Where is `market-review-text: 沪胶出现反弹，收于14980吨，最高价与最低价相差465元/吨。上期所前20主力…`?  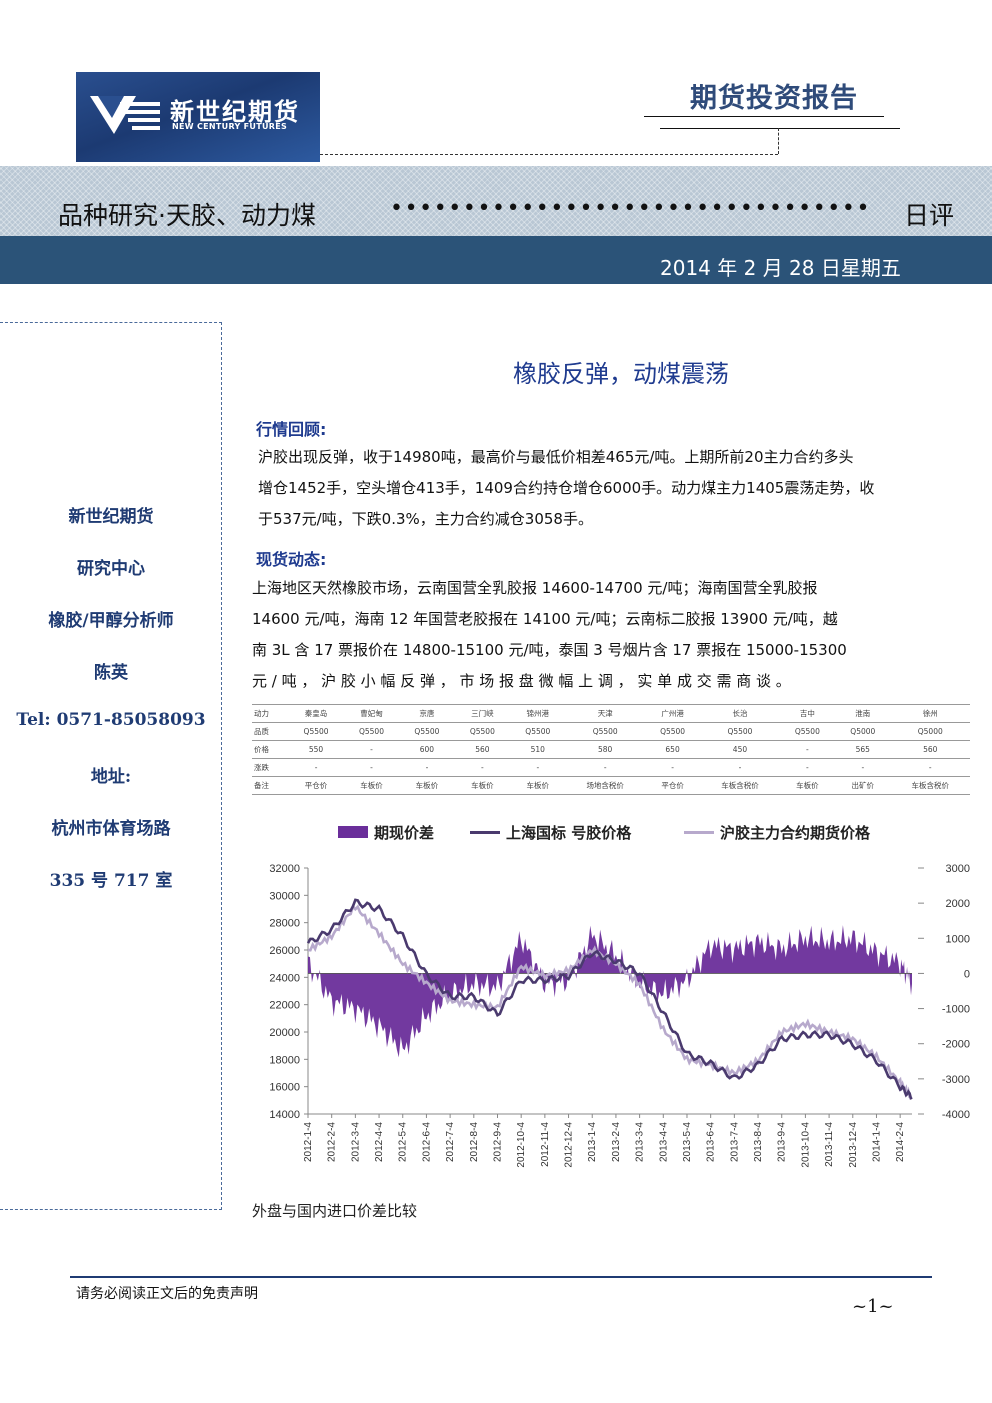
market-review-text: 沪胶出现反弹，收于14980吨，最高价与最低价相差465元/吨。上期所前20主力… is located at coordinates (618, 488).